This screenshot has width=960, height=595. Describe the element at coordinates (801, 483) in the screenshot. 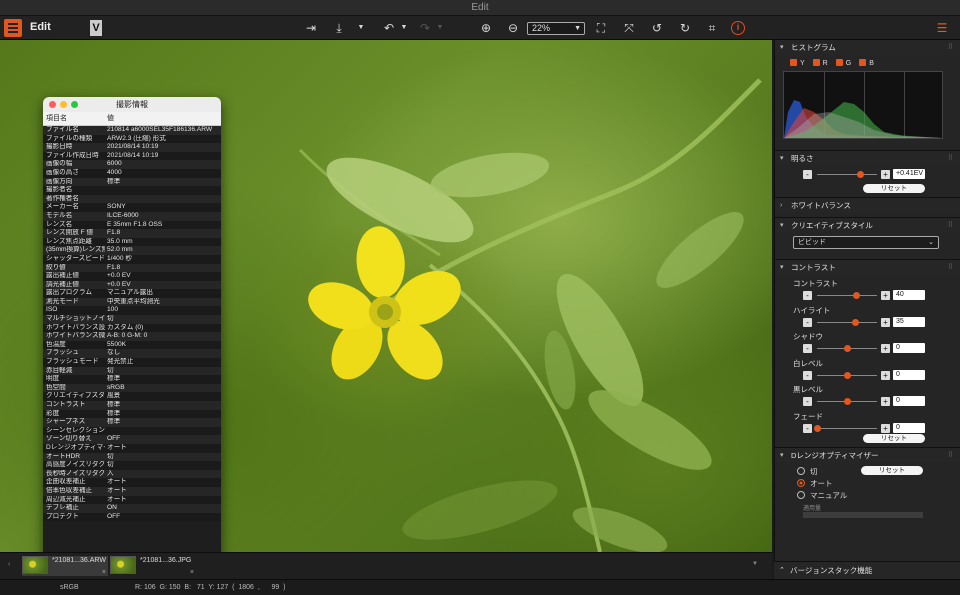

I see `dro-radio-auto` at that location.